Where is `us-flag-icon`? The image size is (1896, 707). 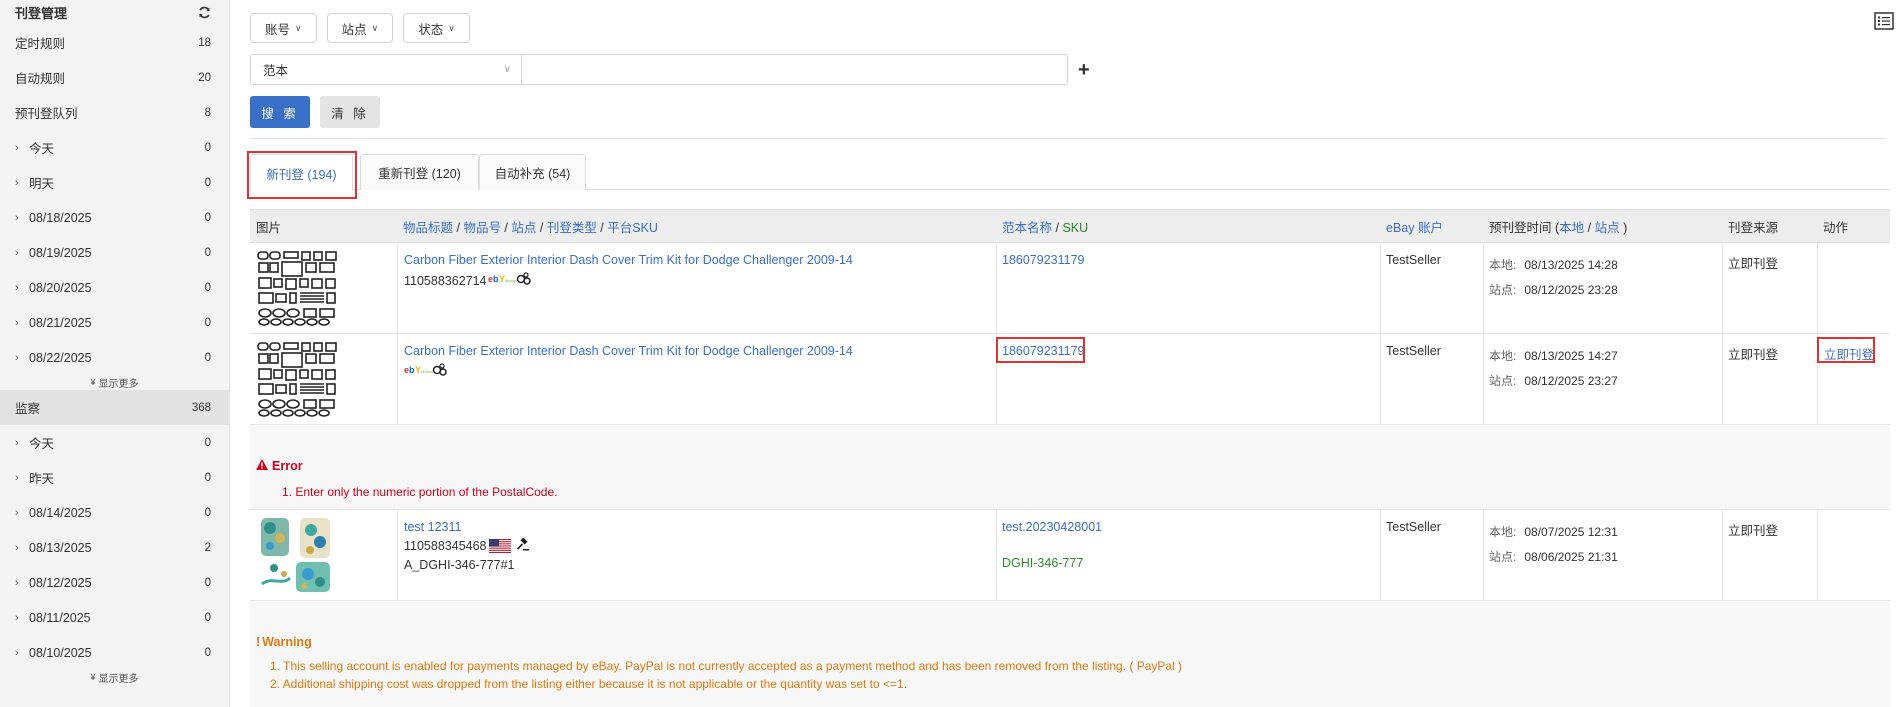 us-flag-icon is located at coordinates (499, 546).